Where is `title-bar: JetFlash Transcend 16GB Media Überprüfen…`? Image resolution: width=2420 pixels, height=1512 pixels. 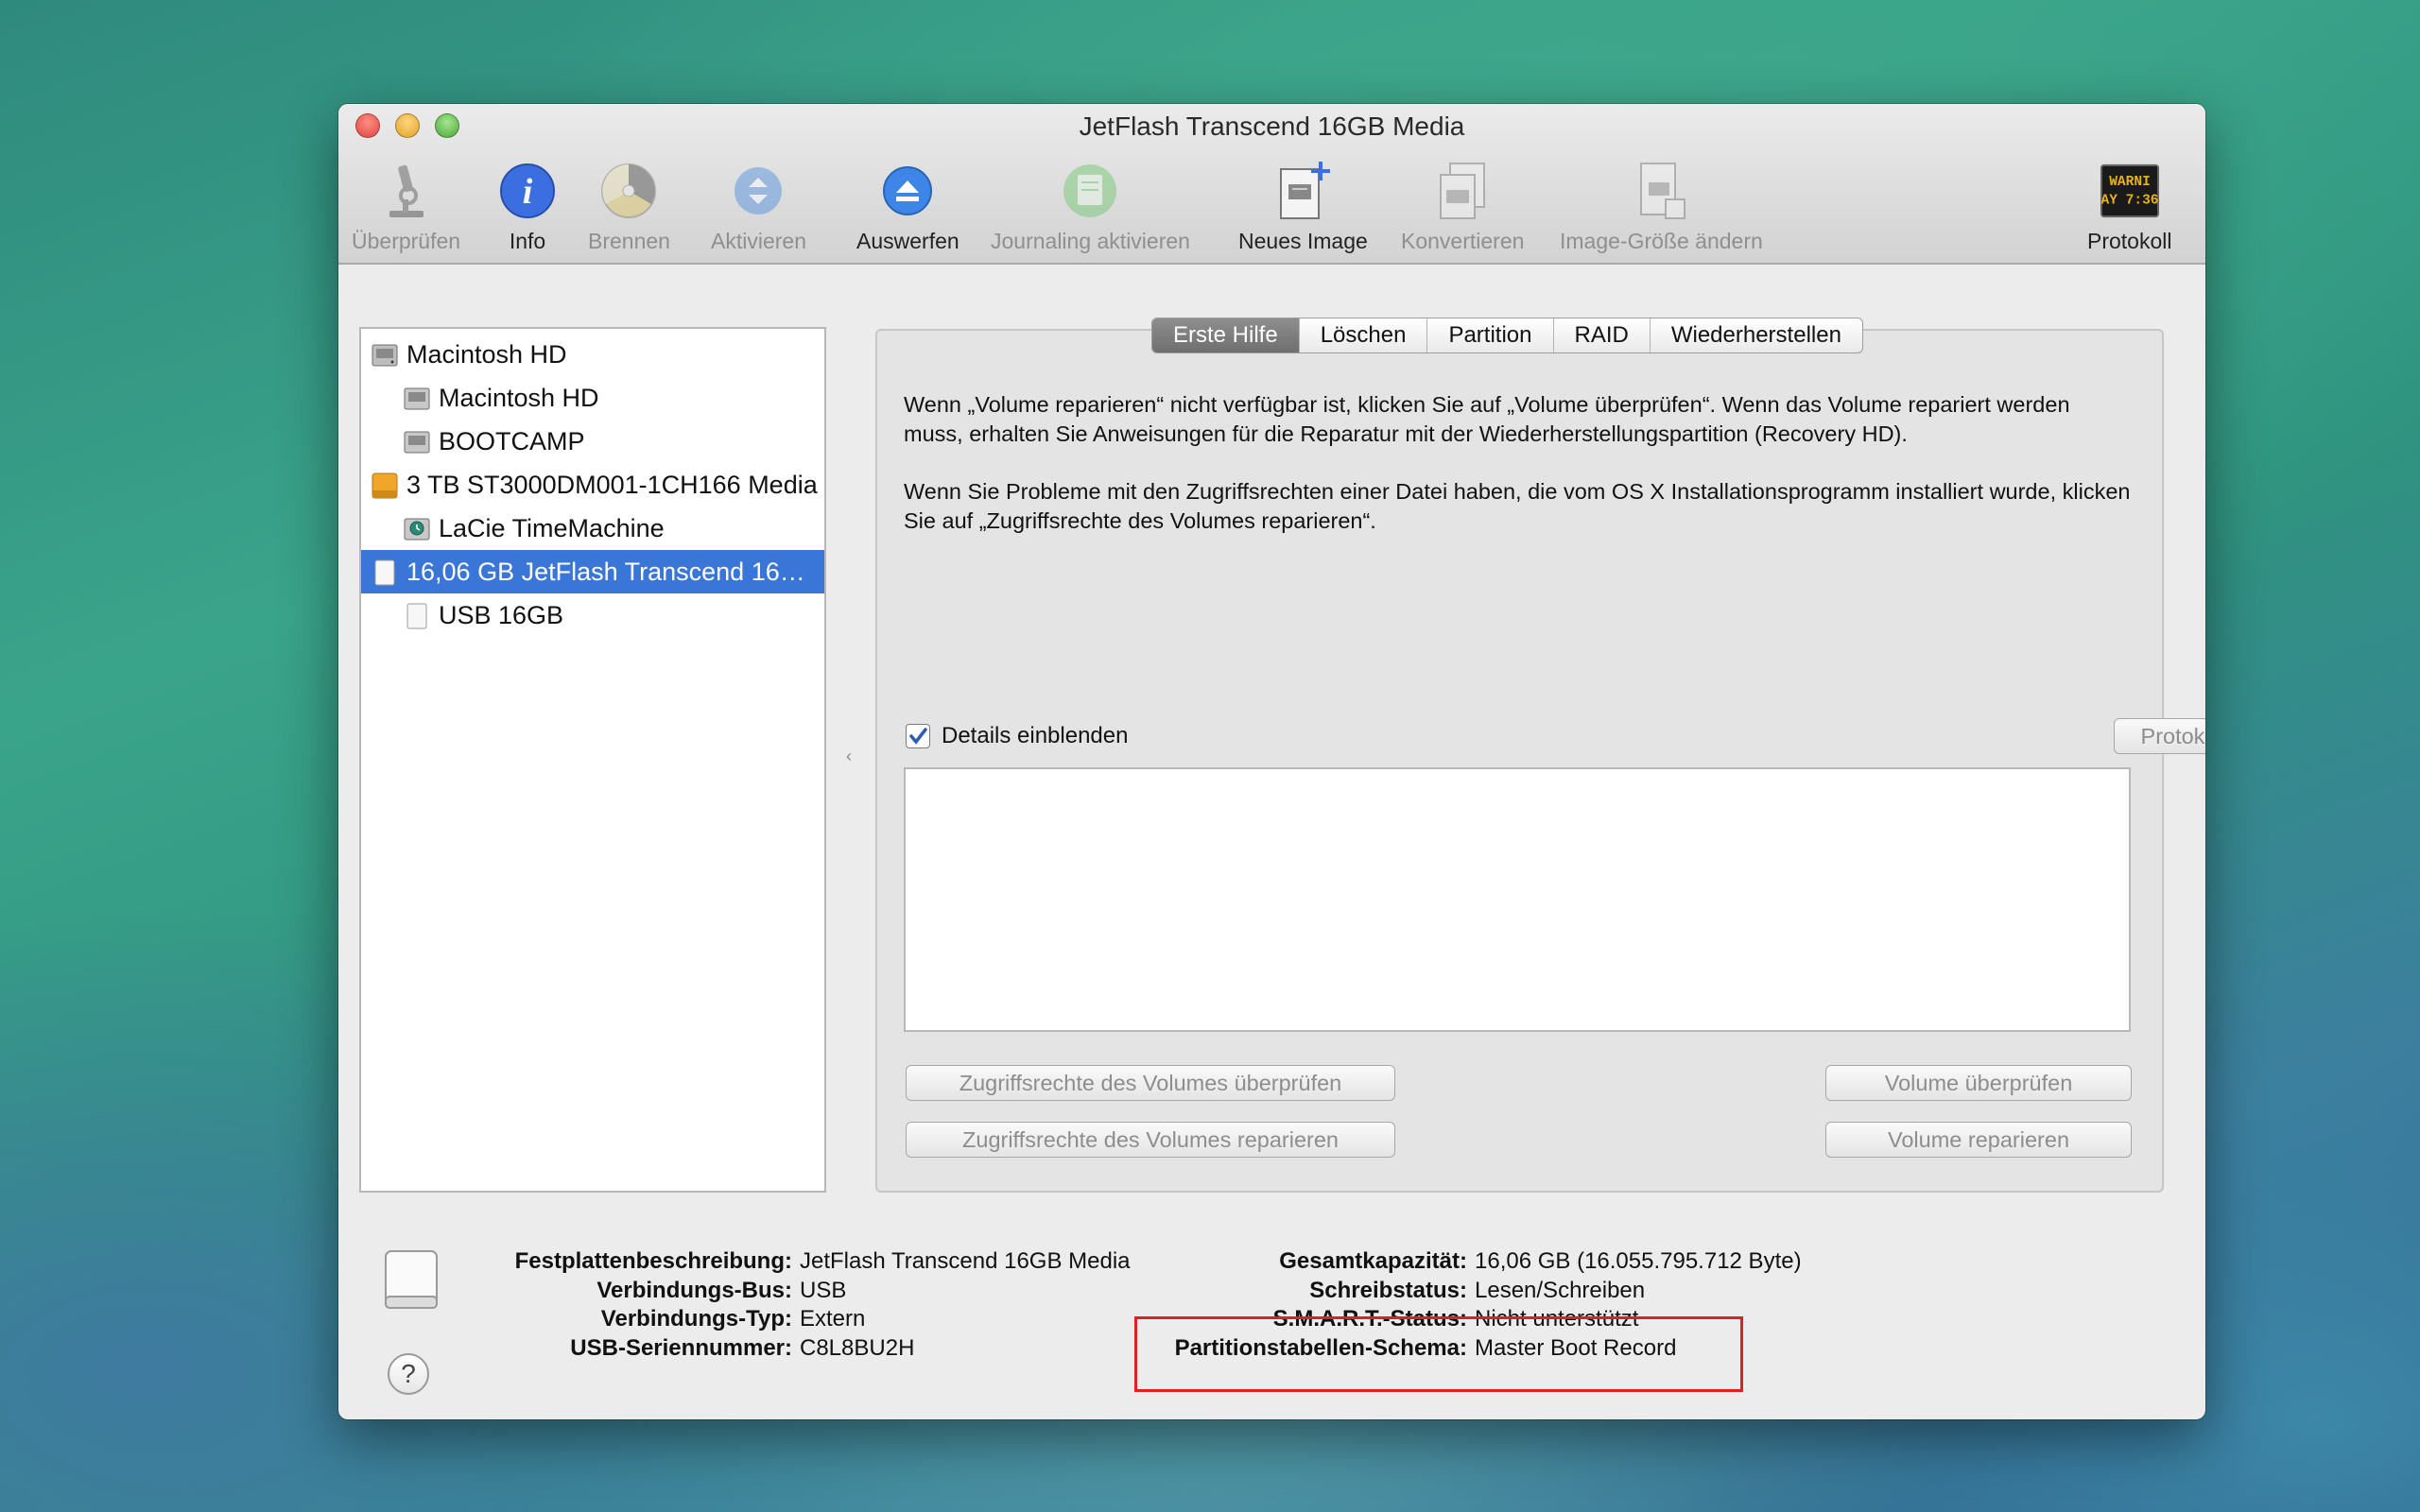
title-bar: JetFlash Transcend 16GB Media Überprüfen… is located at coordinates (1271, 184).